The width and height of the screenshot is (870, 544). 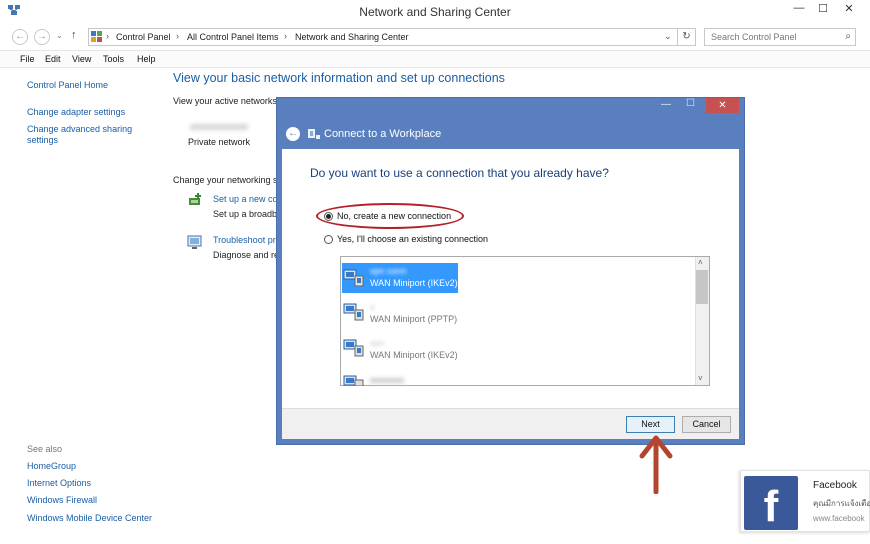 I want to click on control-panel-home-link: Control Panel Home, so click(x=67, y=85).